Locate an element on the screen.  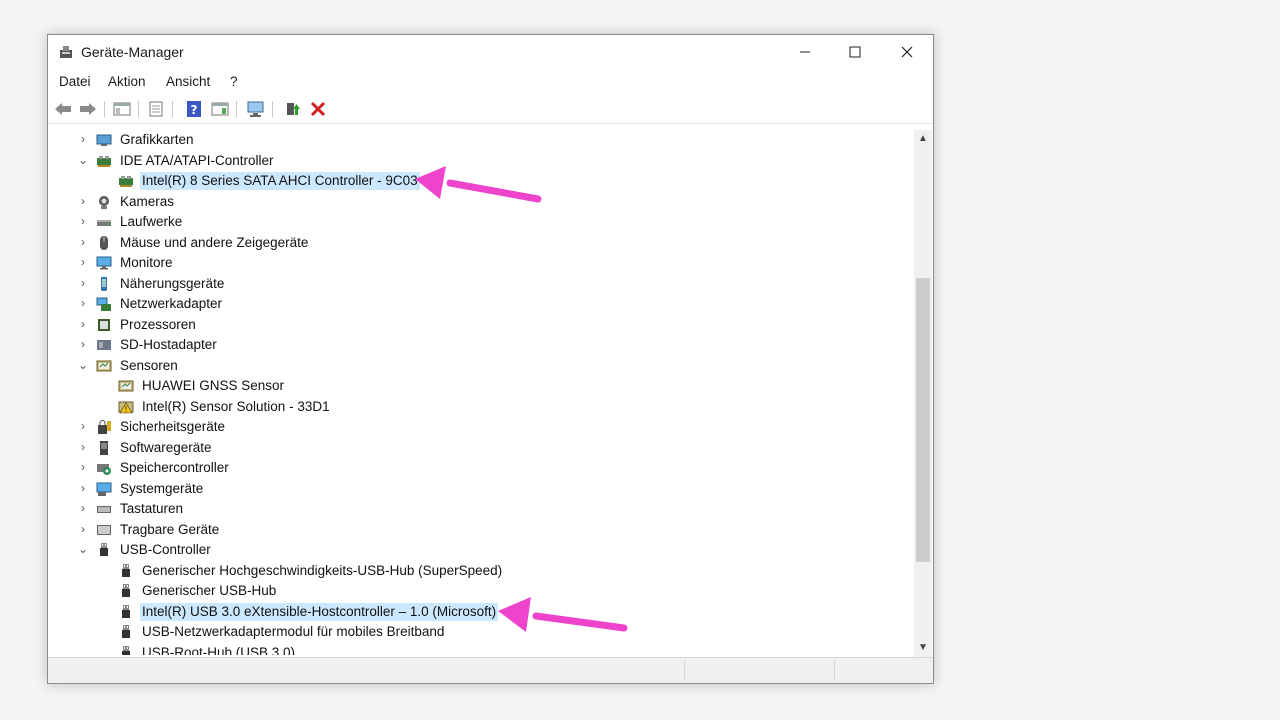
minimize-button is located at coordinates (805, 52).